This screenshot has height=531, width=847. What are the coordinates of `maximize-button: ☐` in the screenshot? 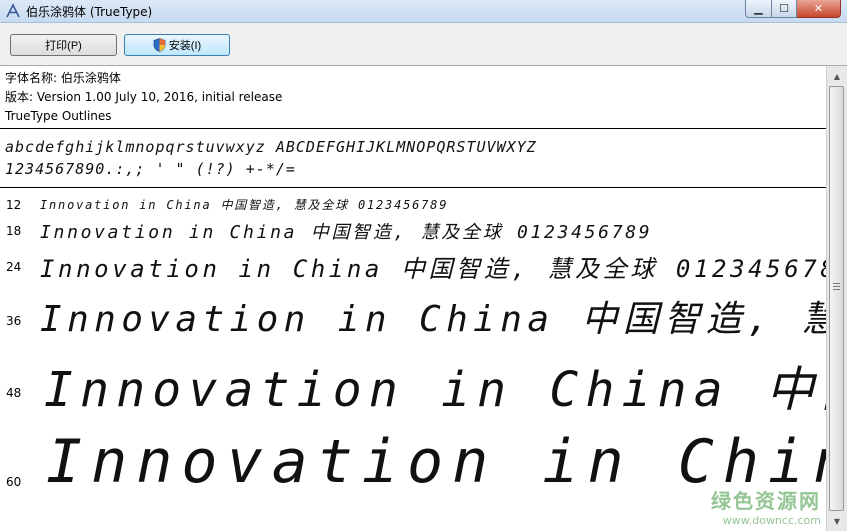 It's located at (784, 9).